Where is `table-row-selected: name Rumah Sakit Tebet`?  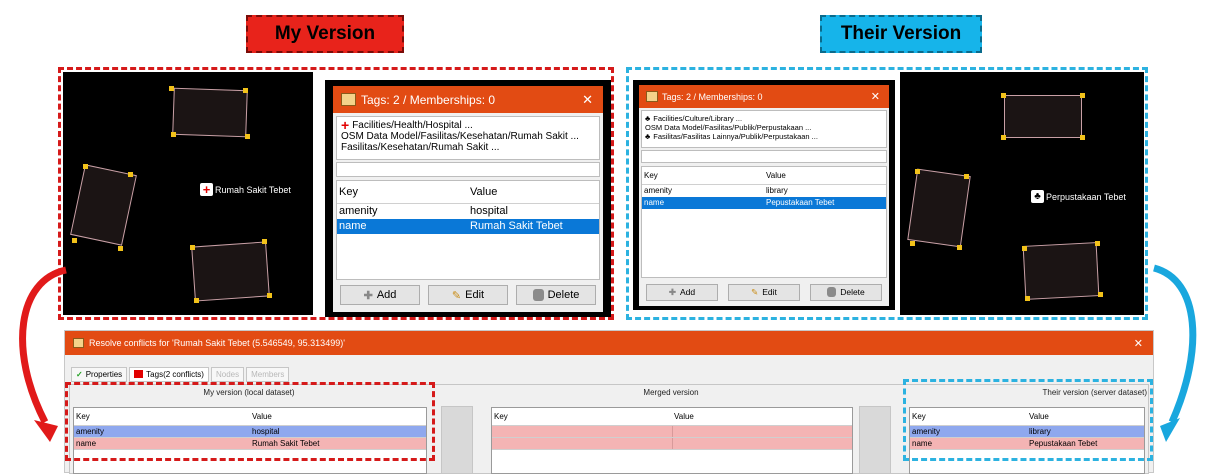 table-row-selected: name Rumah Sakit Tebet is located at coordinates (468, 226).